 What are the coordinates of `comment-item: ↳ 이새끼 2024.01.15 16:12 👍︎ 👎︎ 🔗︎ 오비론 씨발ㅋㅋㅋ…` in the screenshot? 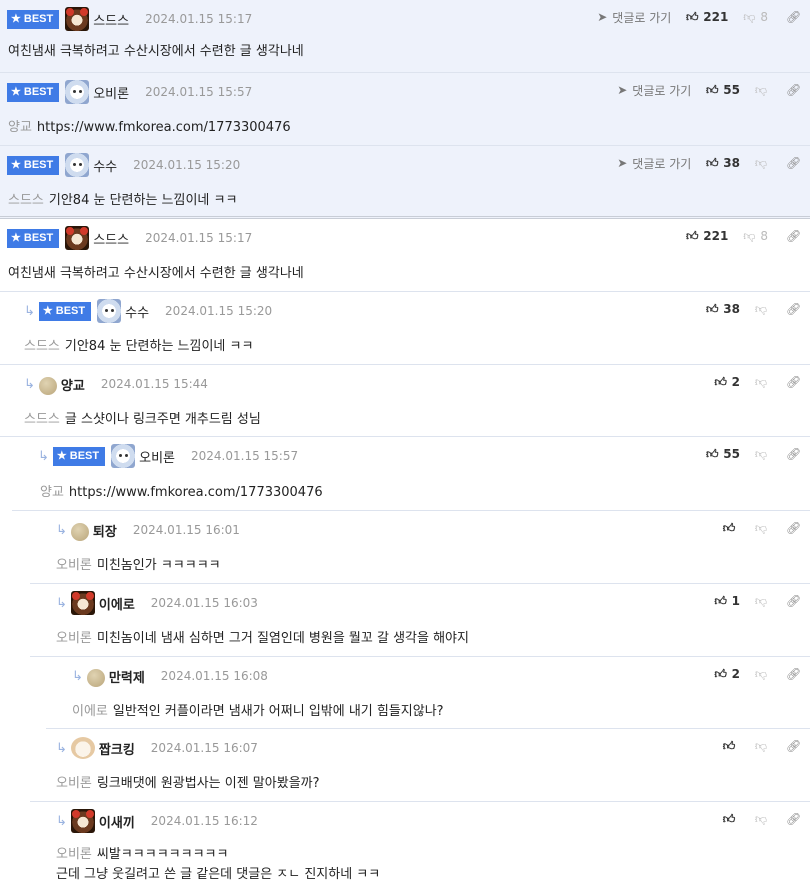 It's located at (420, 848).